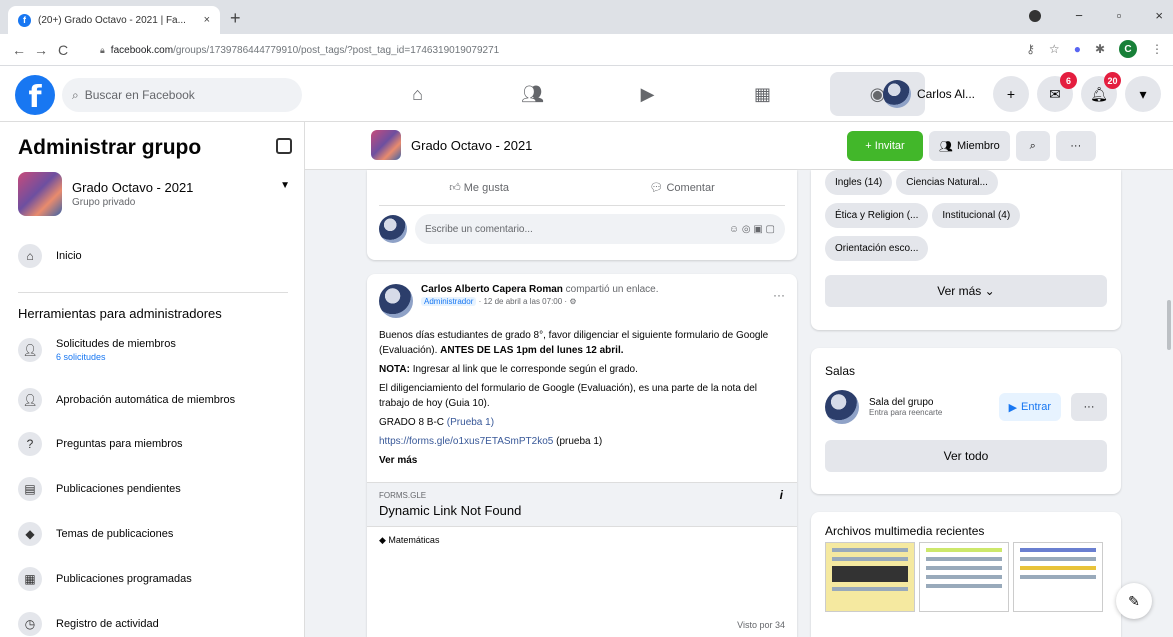 This screenshot has width=1173, height=637. I want to click on create-button: +, so click(1011, 94).